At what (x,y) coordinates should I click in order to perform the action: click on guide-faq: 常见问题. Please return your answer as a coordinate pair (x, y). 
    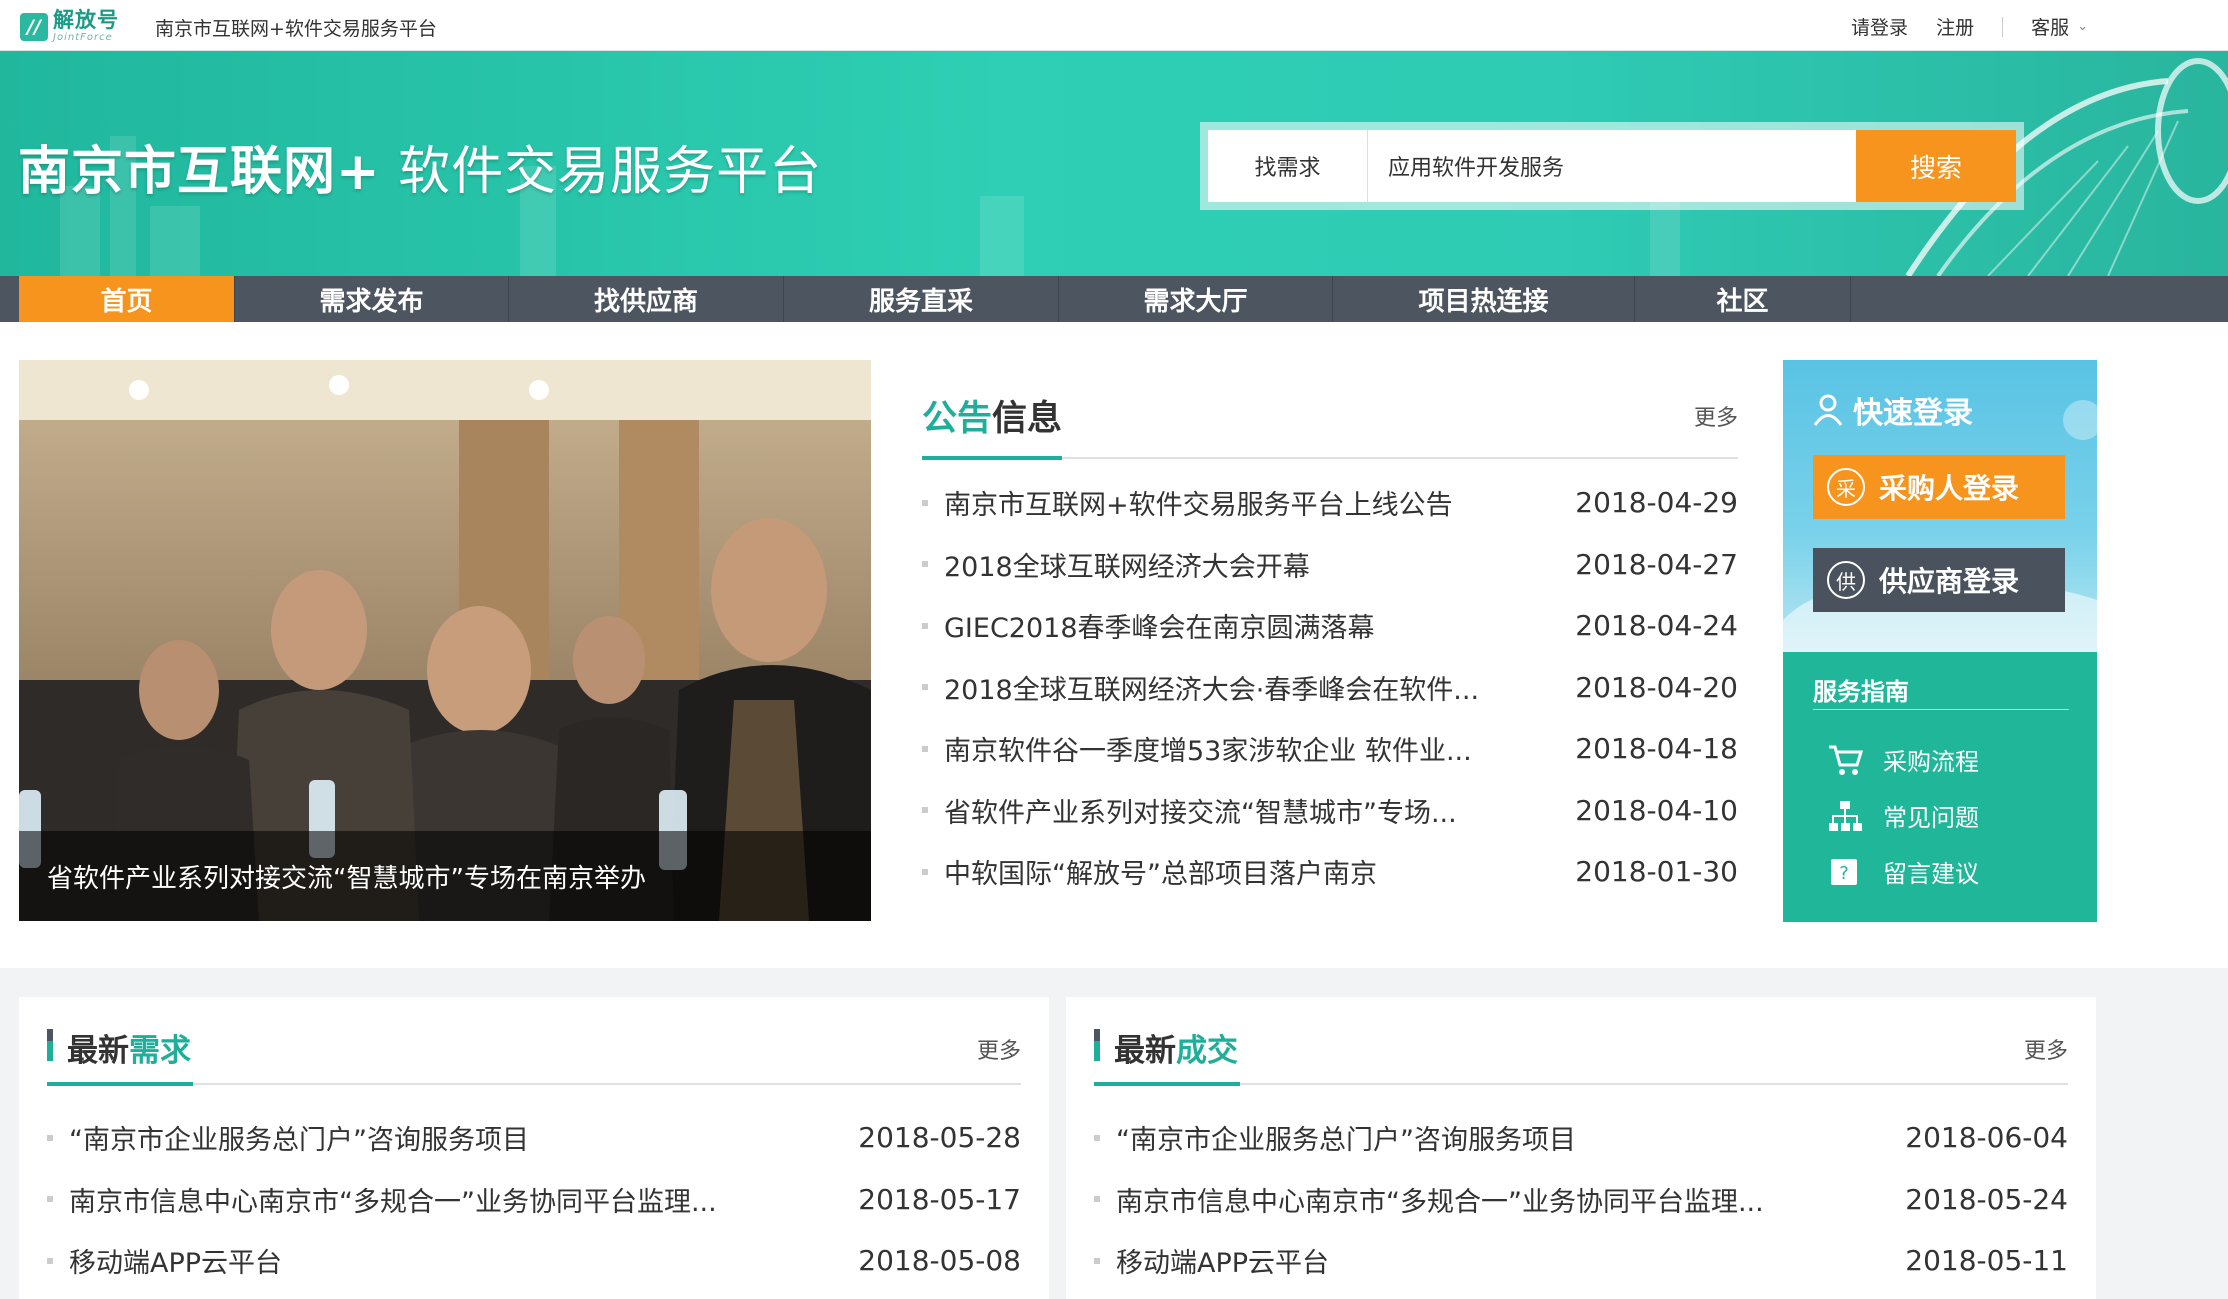
    Looking at the image, I should click on (1903, 815).